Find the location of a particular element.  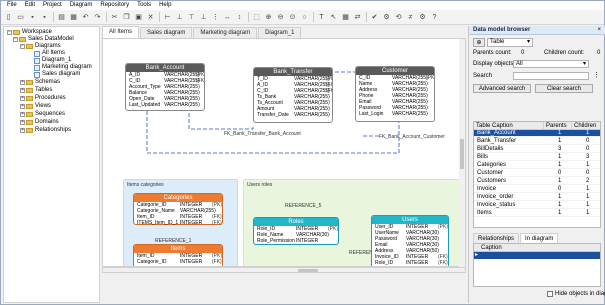

advanced-search-button: Advanced search is located at coordinates (502, 88).